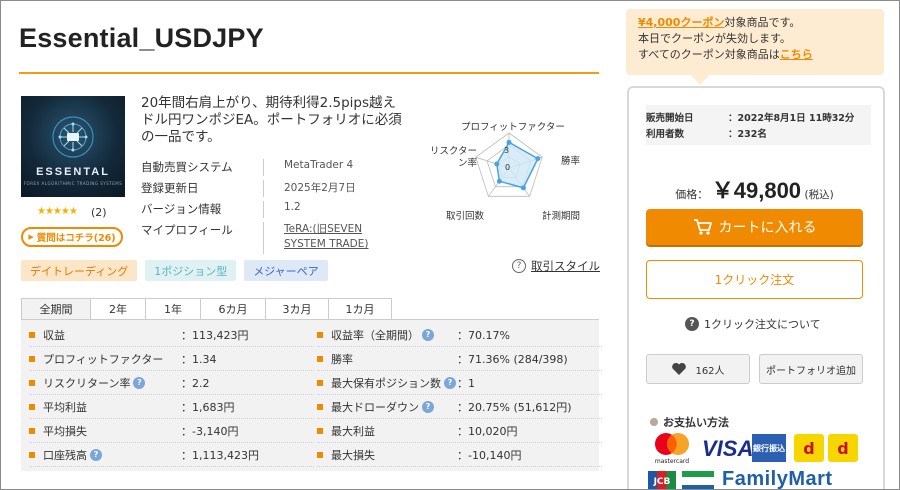  What do you see at coordinates (466, 383) in the screenshot?
I see `stat-value: ：1` at bounding box center [466, 383].